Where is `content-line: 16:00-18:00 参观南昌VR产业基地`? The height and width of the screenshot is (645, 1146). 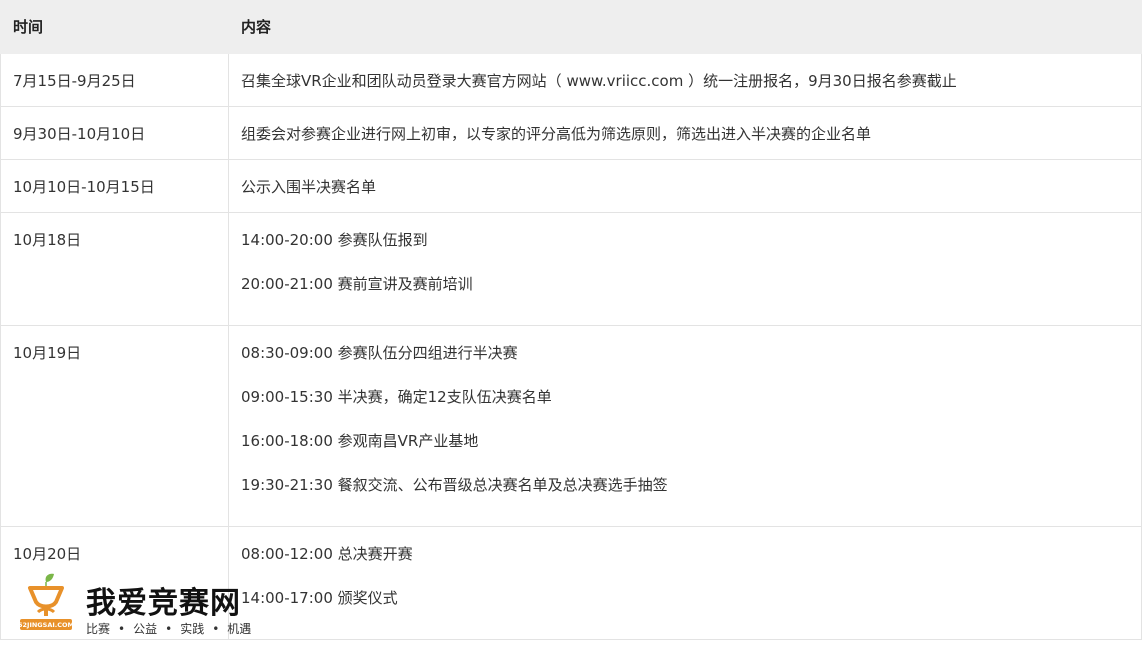
content-line: 16:00-18:00 参观南昌VR产业基地 is located at coordinates (360, 441).